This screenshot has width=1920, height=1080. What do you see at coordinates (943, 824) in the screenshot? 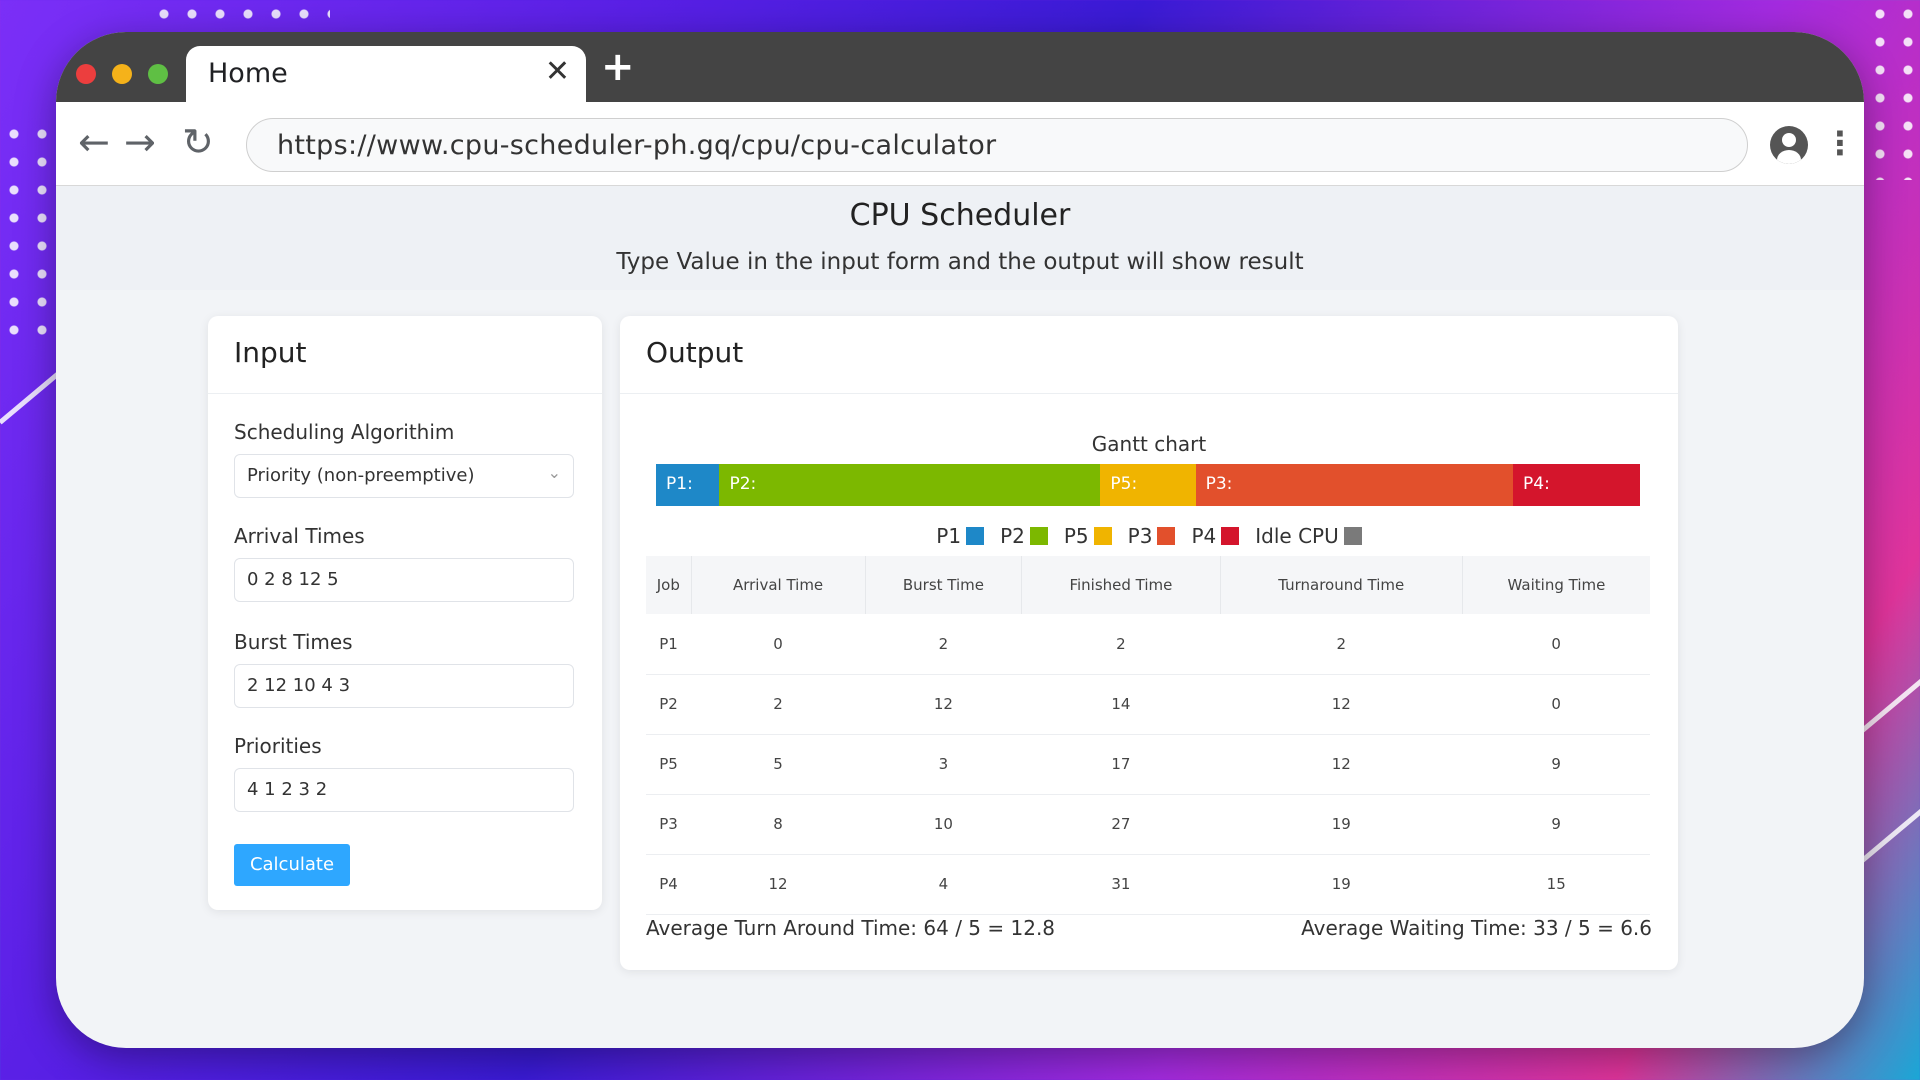
I see `table-cell: 10` at bounding box center [943, 824].